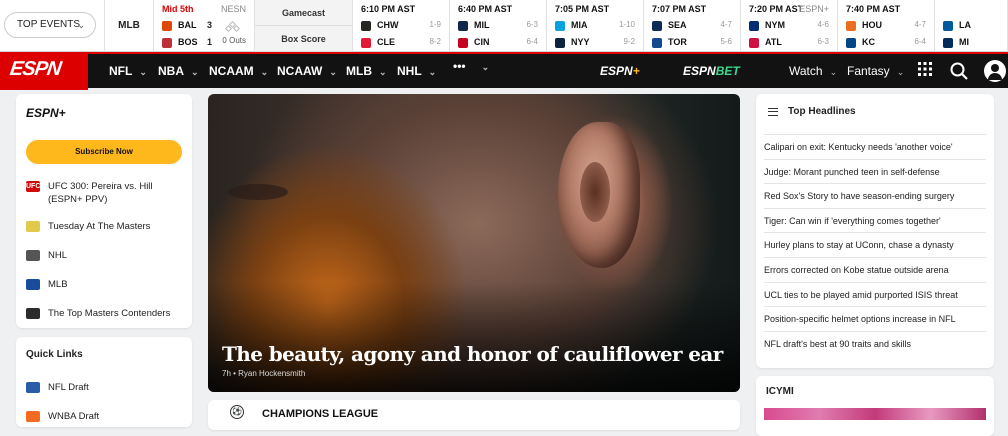 This screenshot has height=436, width=1008. I want to click on team-abbr: HOU, so click(872, 25).